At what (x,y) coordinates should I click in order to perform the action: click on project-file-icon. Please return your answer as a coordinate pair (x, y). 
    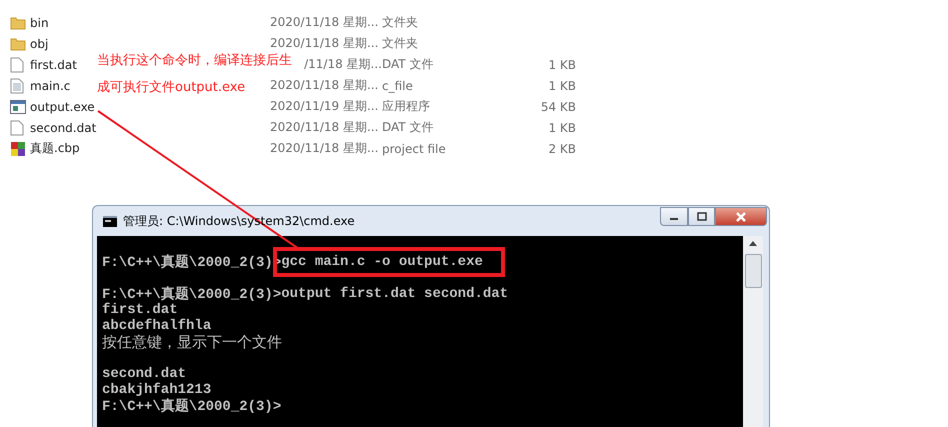
    Looking at the image, I should click on (18, 148).